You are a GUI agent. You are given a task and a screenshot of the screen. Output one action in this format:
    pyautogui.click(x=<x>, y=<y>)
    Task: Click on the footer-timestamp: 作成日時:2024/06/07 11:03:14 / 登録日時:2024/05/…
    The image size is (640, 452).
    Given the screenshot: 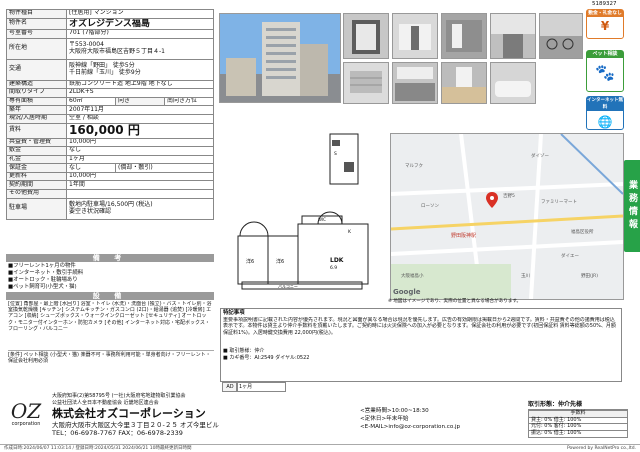 What is the action you would take?
    pyautogui.click(x=98, y=448)
    